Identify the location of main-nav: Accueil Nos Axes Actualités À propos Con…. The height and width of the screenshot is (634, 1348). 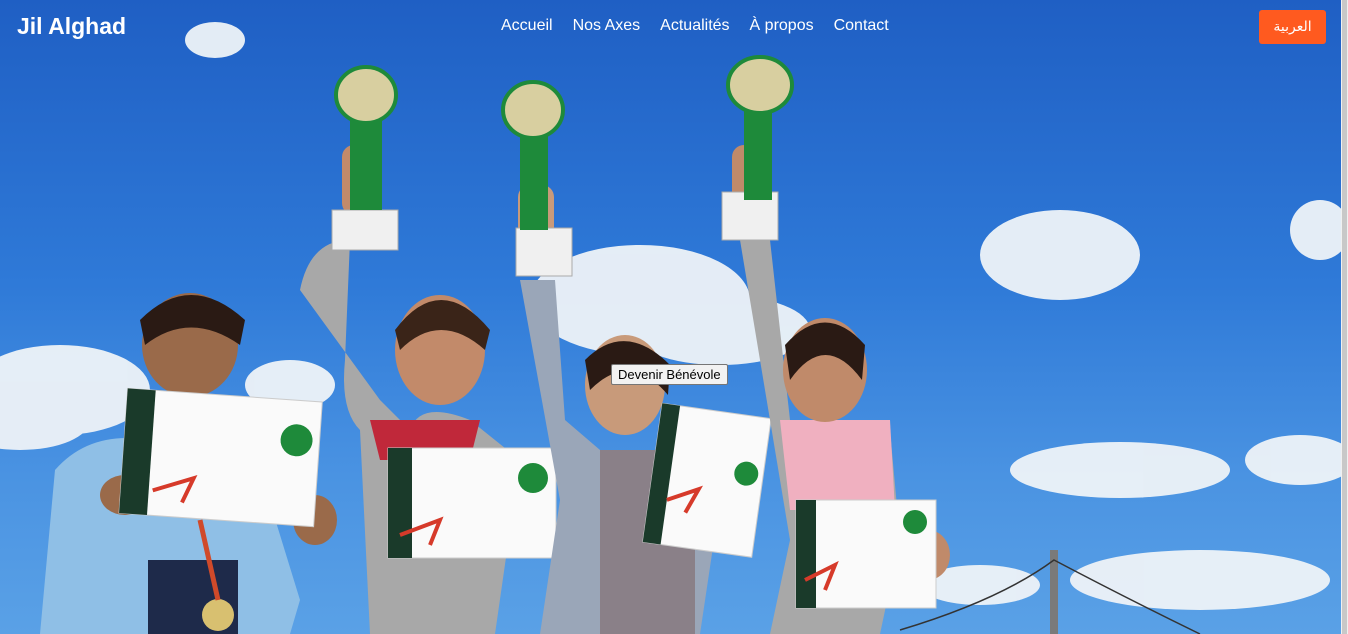
(695, 26).